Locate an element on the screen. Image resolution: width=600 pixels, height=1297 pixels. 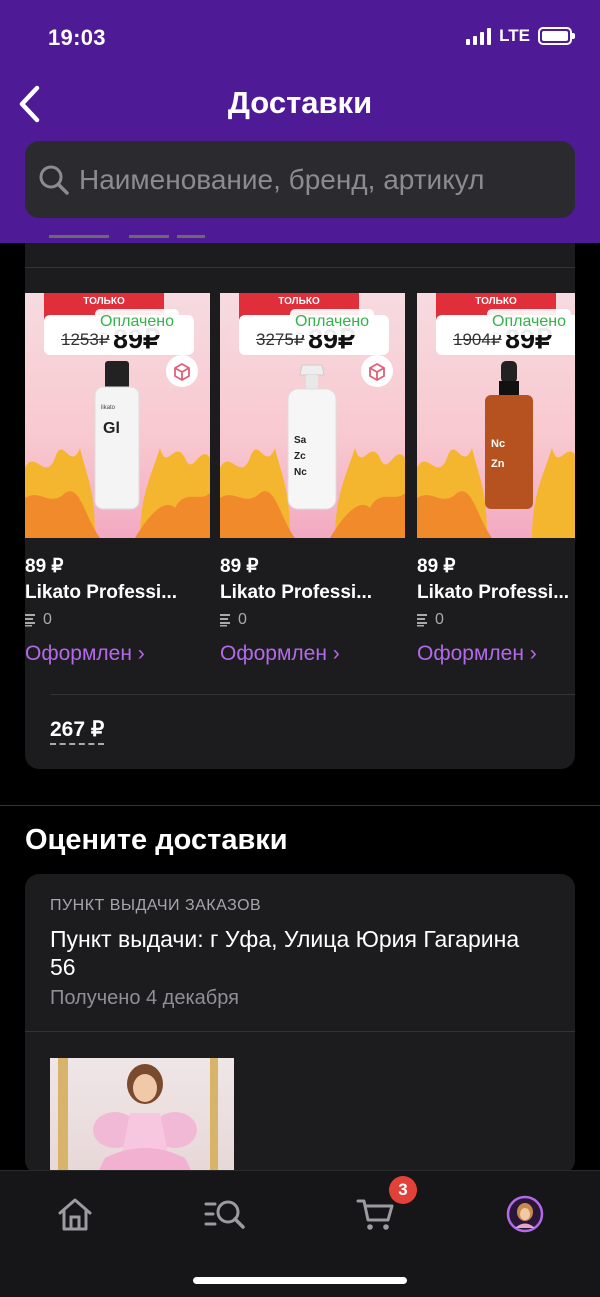
profile-avatar-icon is located at coordinates (525, 1214).